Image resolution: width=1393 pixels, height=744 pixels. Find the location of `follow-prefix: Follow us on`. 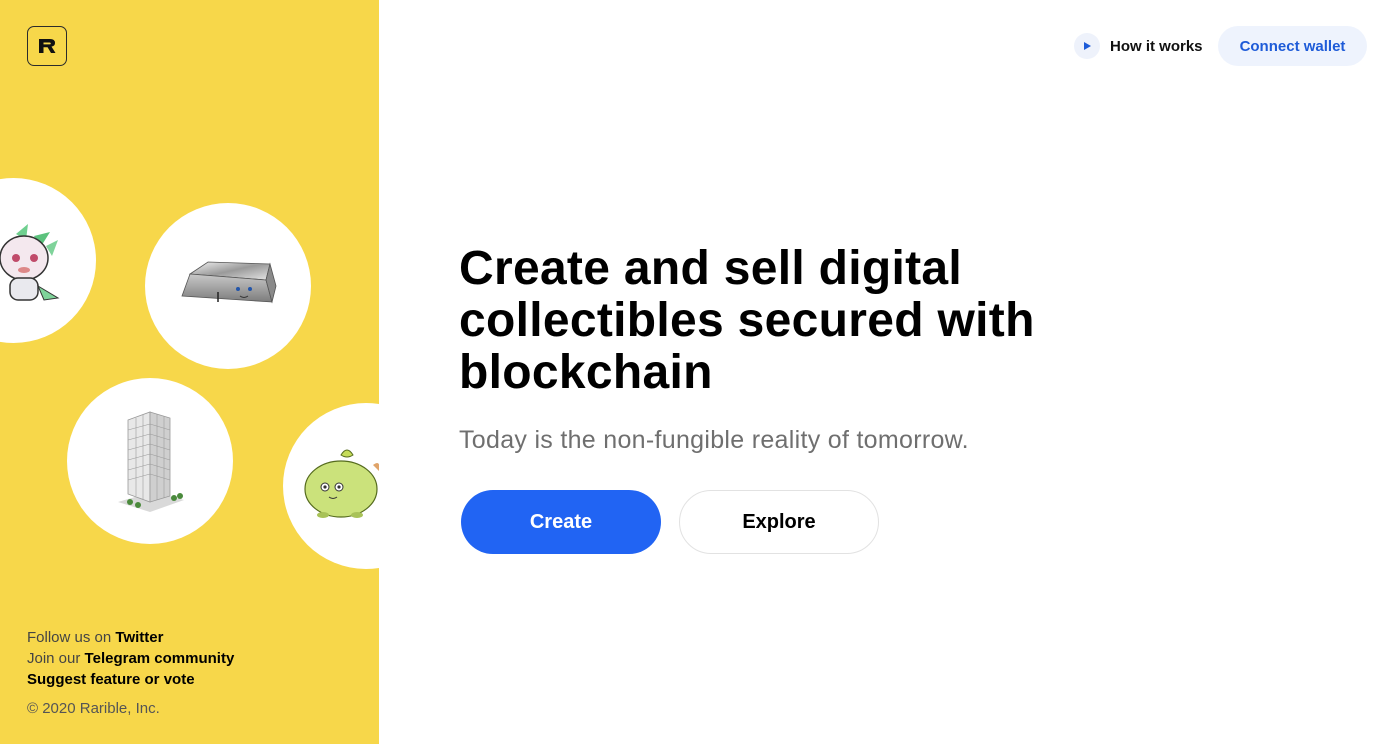

follow-prefix: Follow us on is located at coordinates (69, 637).